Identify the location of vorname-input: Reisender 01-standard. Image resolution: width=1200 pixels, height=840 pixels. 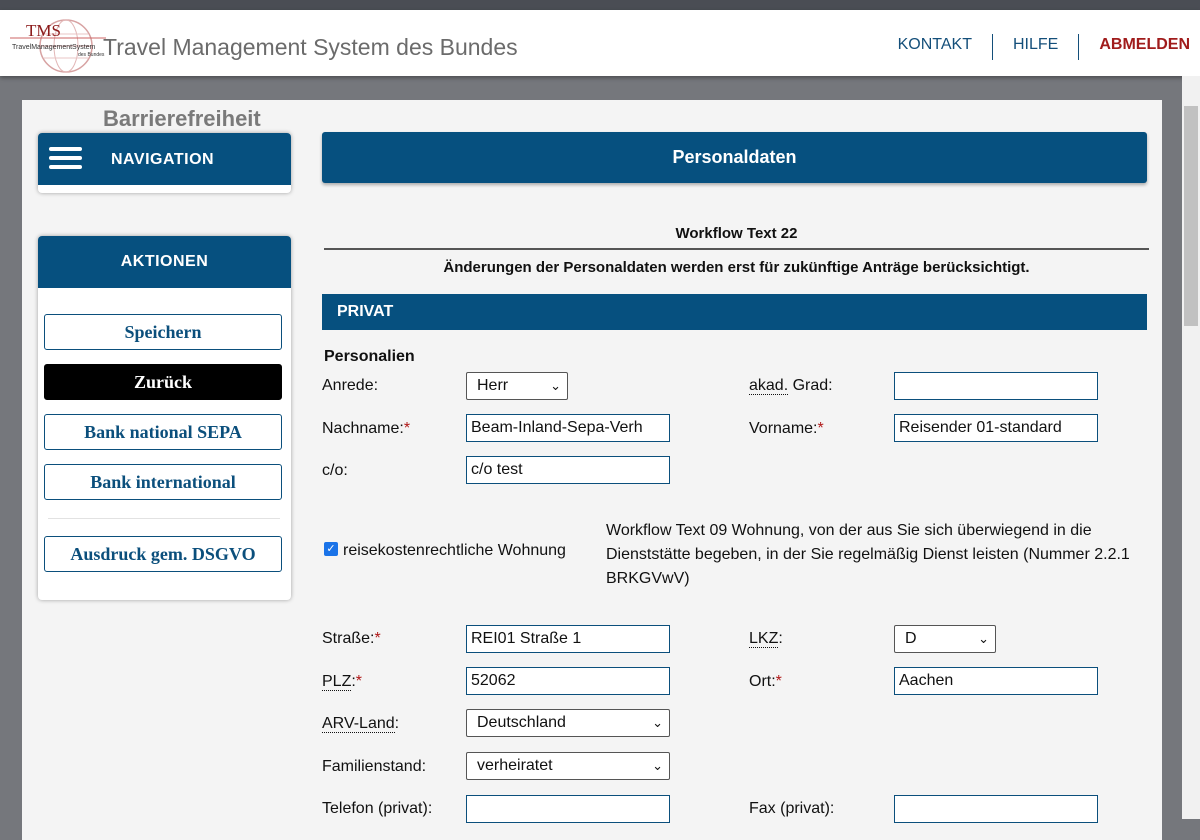
(996, 428).